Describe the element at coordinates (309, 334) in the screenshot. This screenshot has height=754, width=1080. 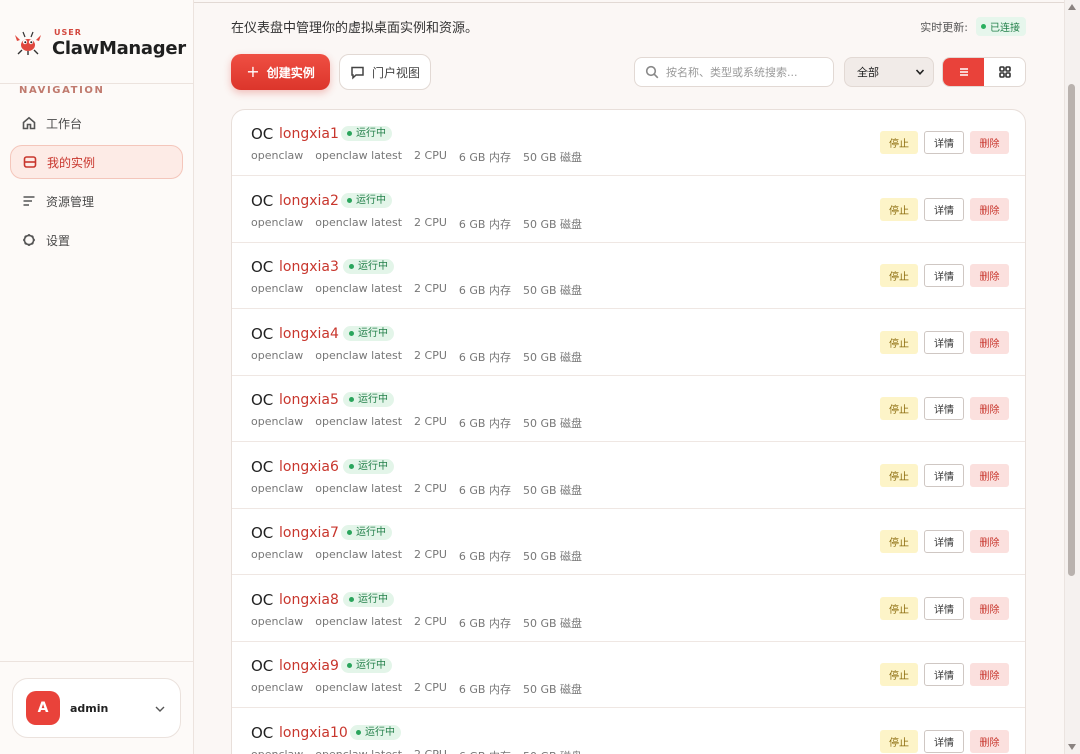
I see `instance-name-link: longxia4` at that location.